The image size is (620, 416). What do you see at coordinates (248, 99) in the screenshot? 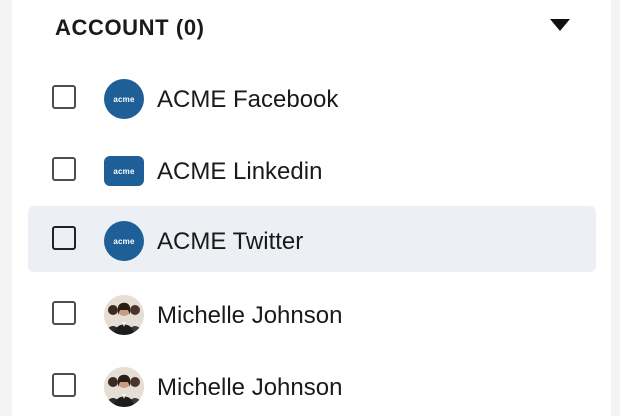
I see `account-label: ACME Facebook` at bounding box center [248, 99].